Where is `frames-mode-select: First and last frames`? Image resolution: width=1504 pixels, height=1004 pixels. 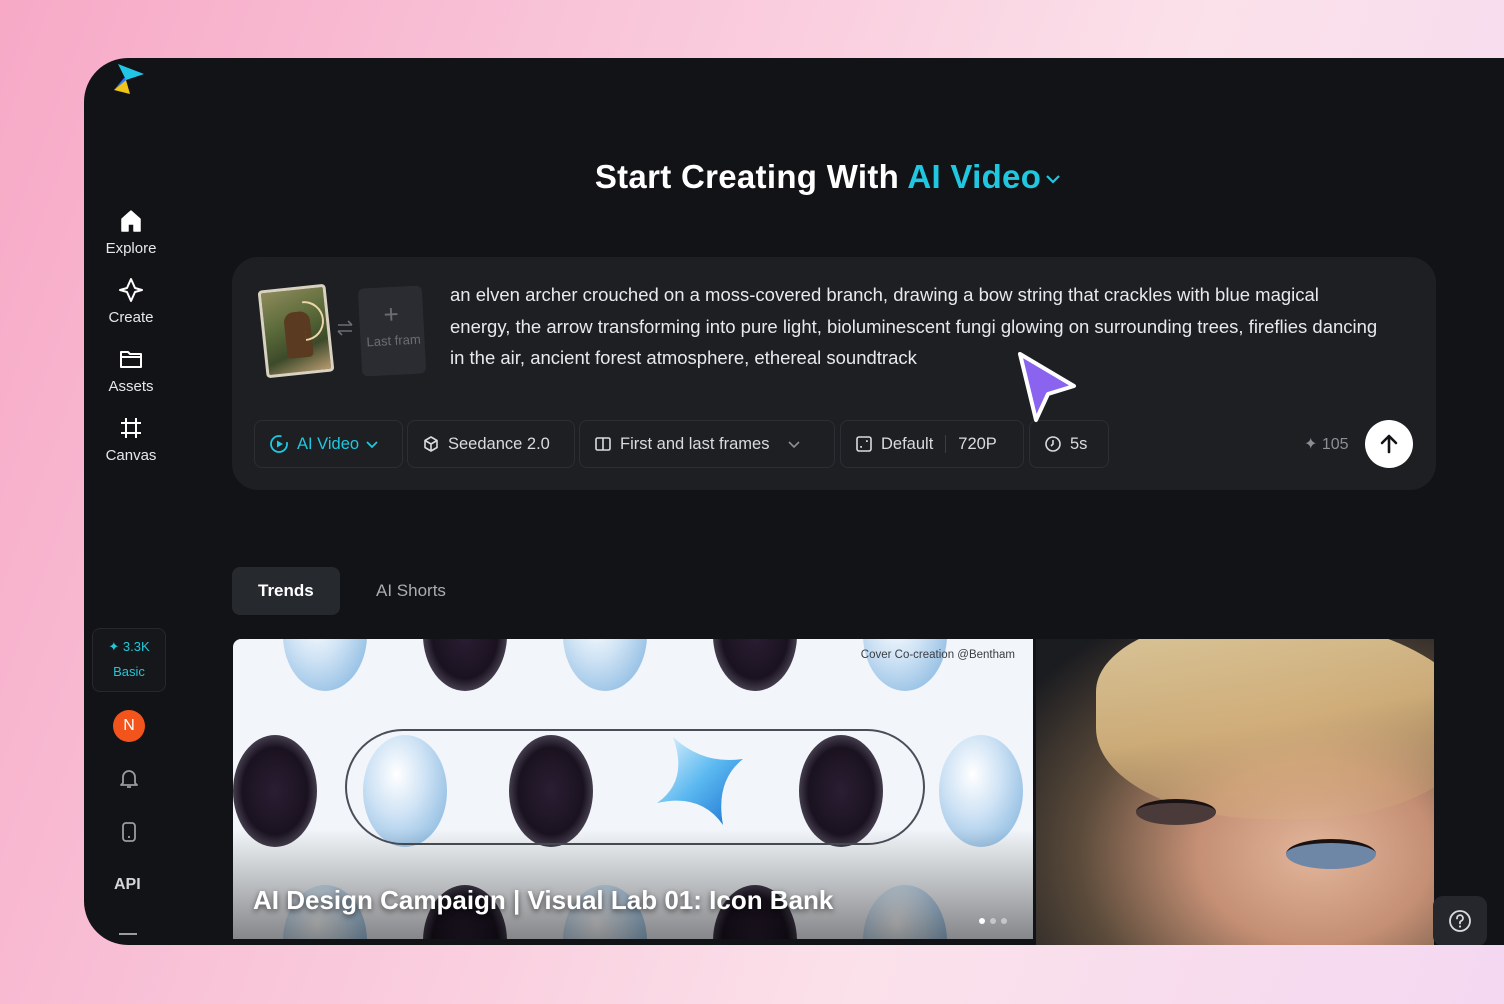 frames-mode-select: First and last frames is located at coordinates (707, 444).